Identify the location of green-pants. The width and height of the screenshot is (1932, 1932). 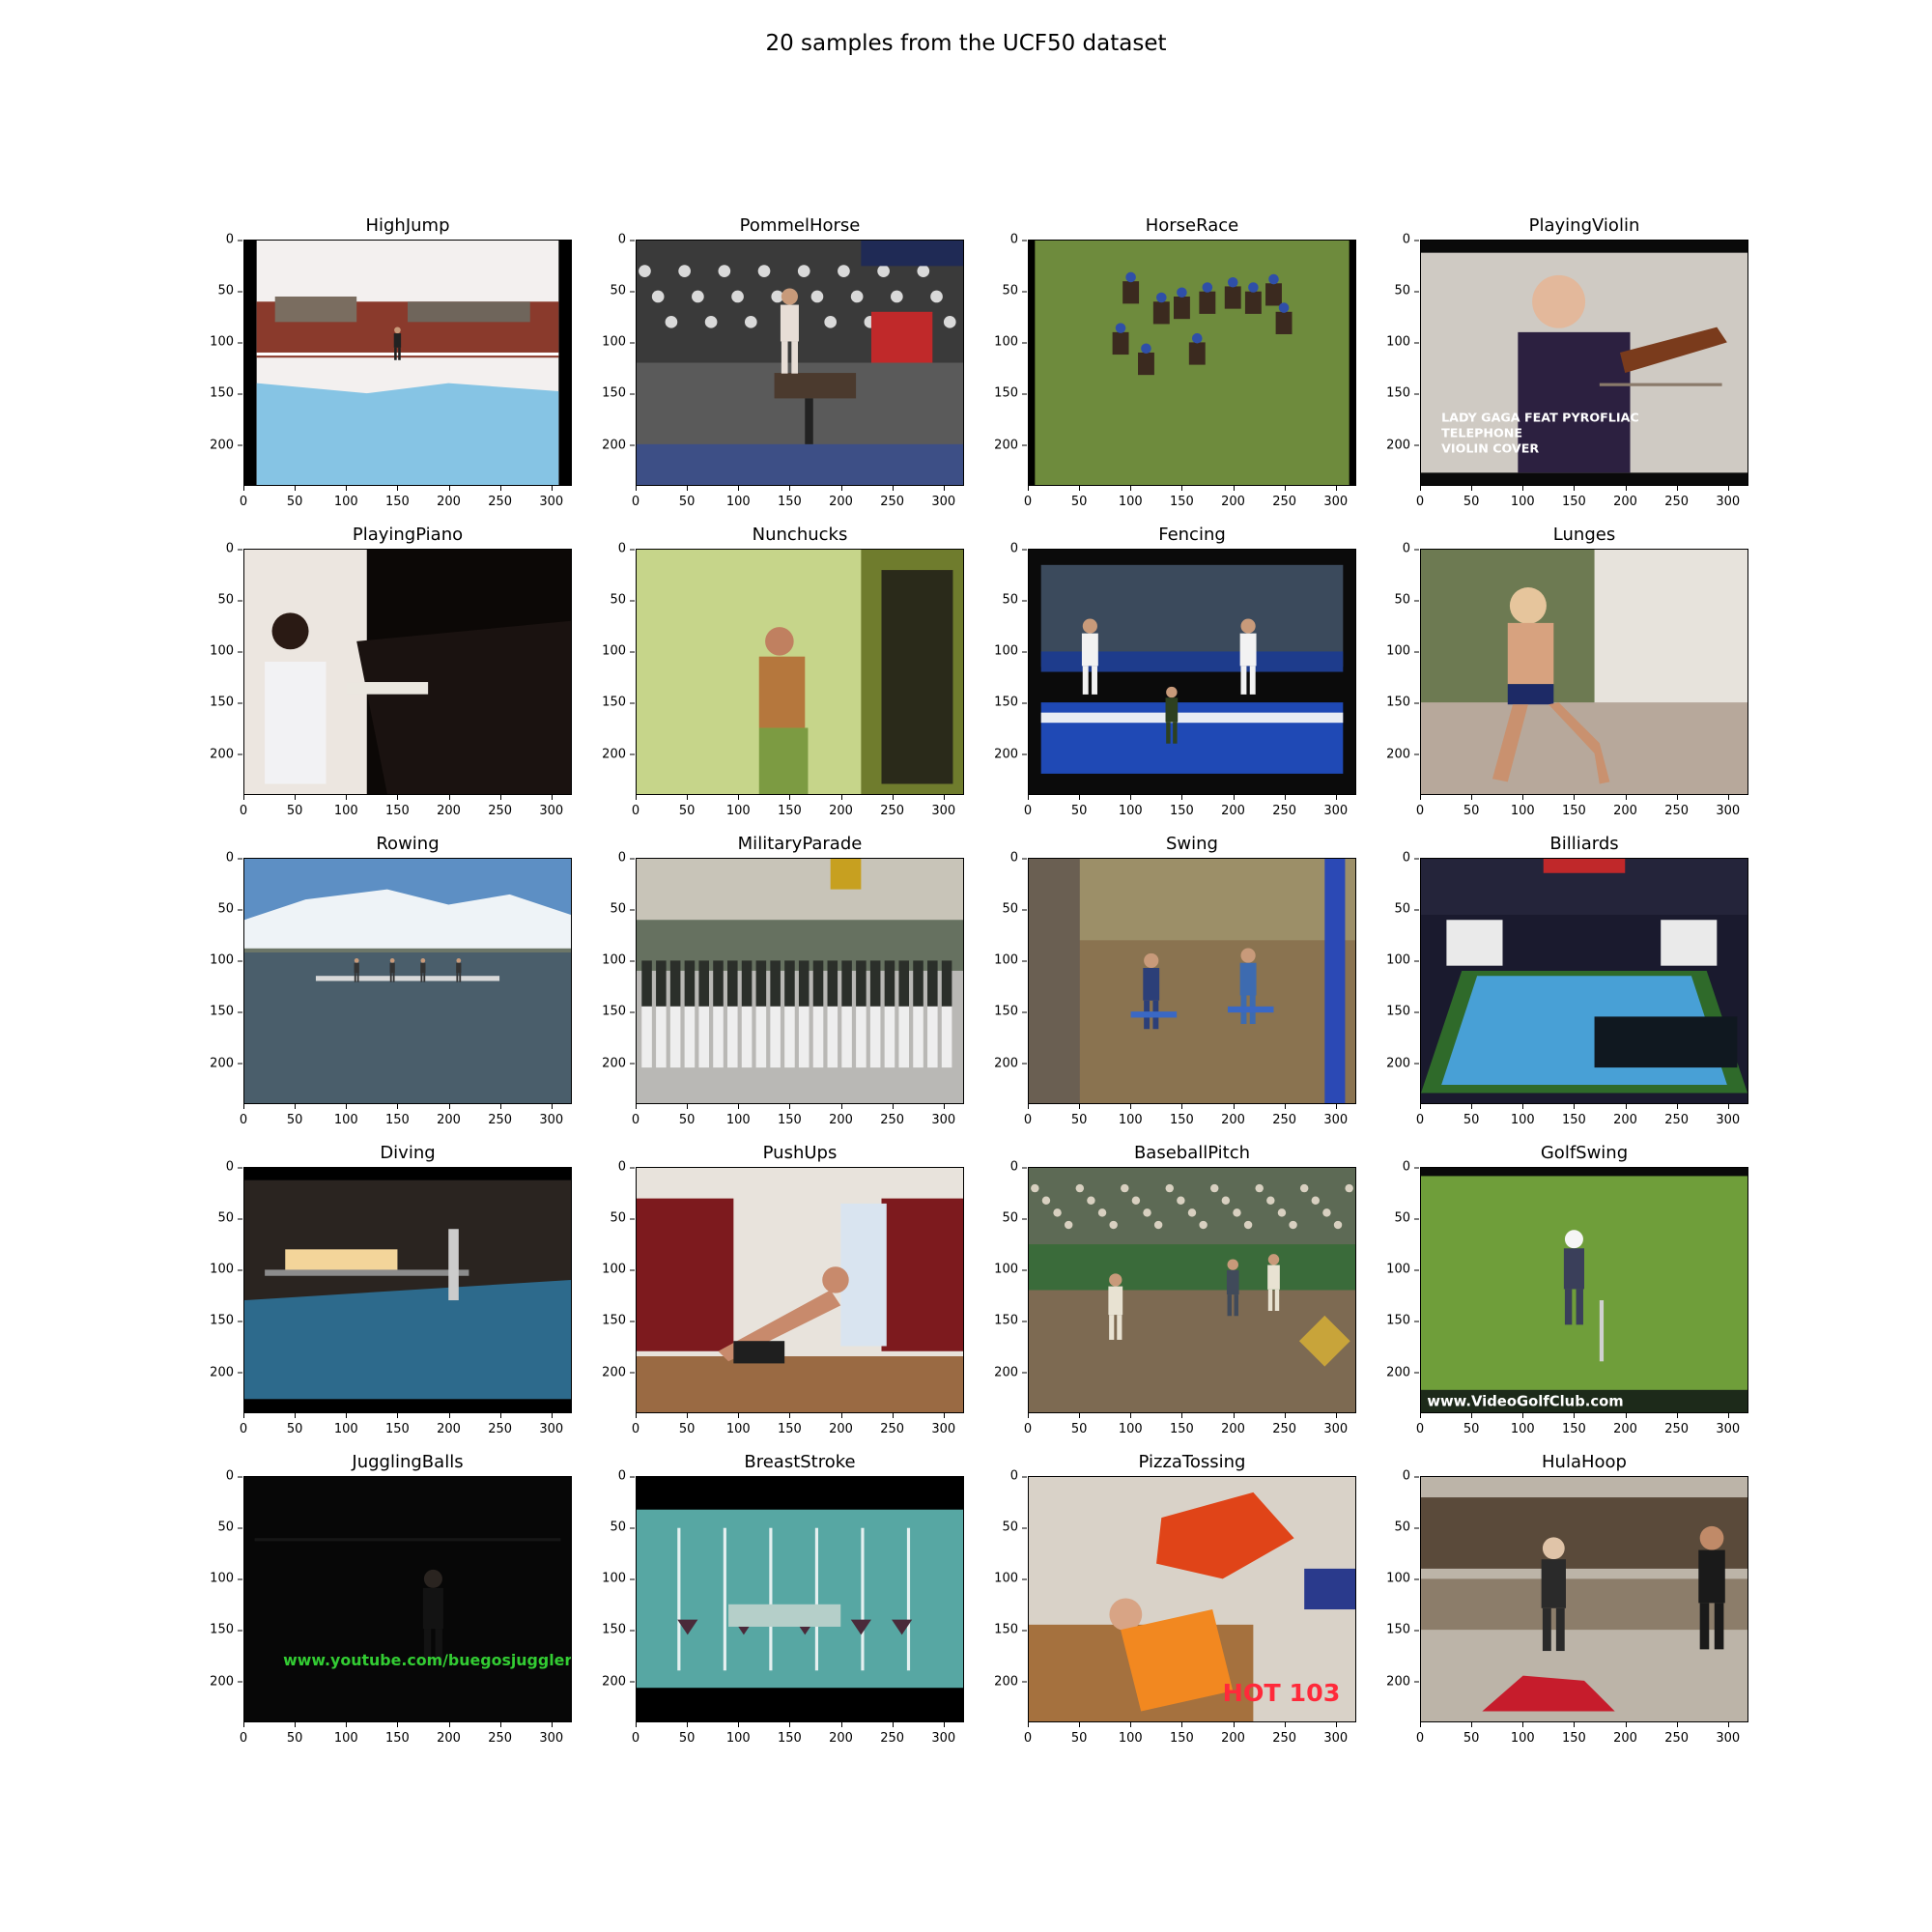
(783, 760).